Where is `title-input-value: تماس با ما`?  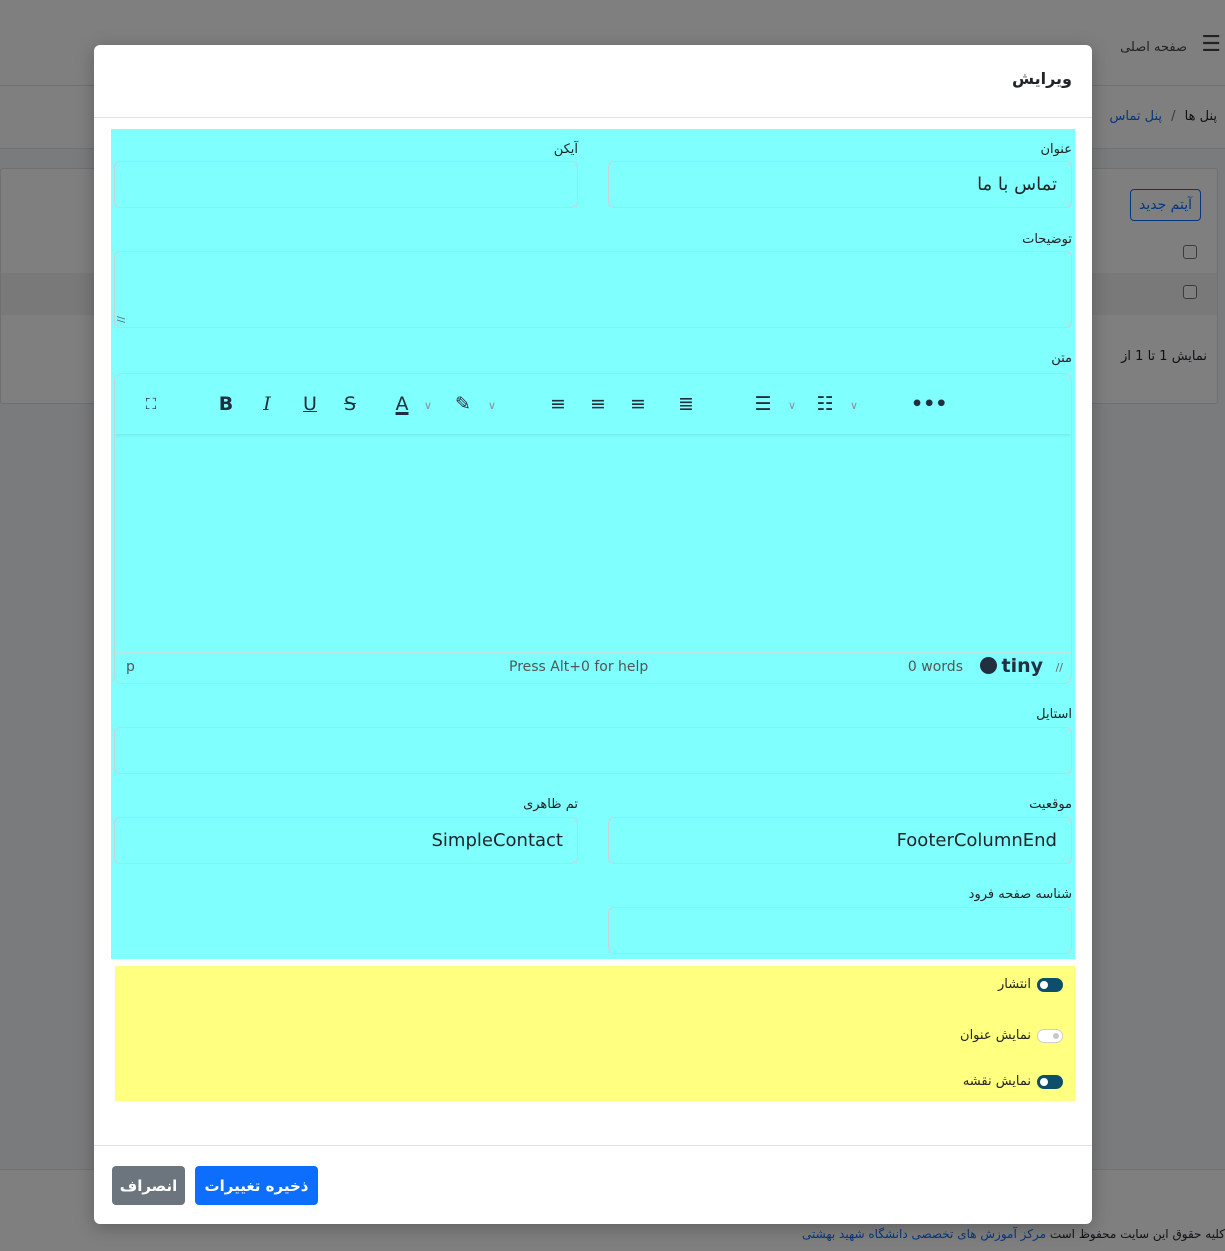
title-input-value: تماس با ما is located at coordinates (1017, 184).